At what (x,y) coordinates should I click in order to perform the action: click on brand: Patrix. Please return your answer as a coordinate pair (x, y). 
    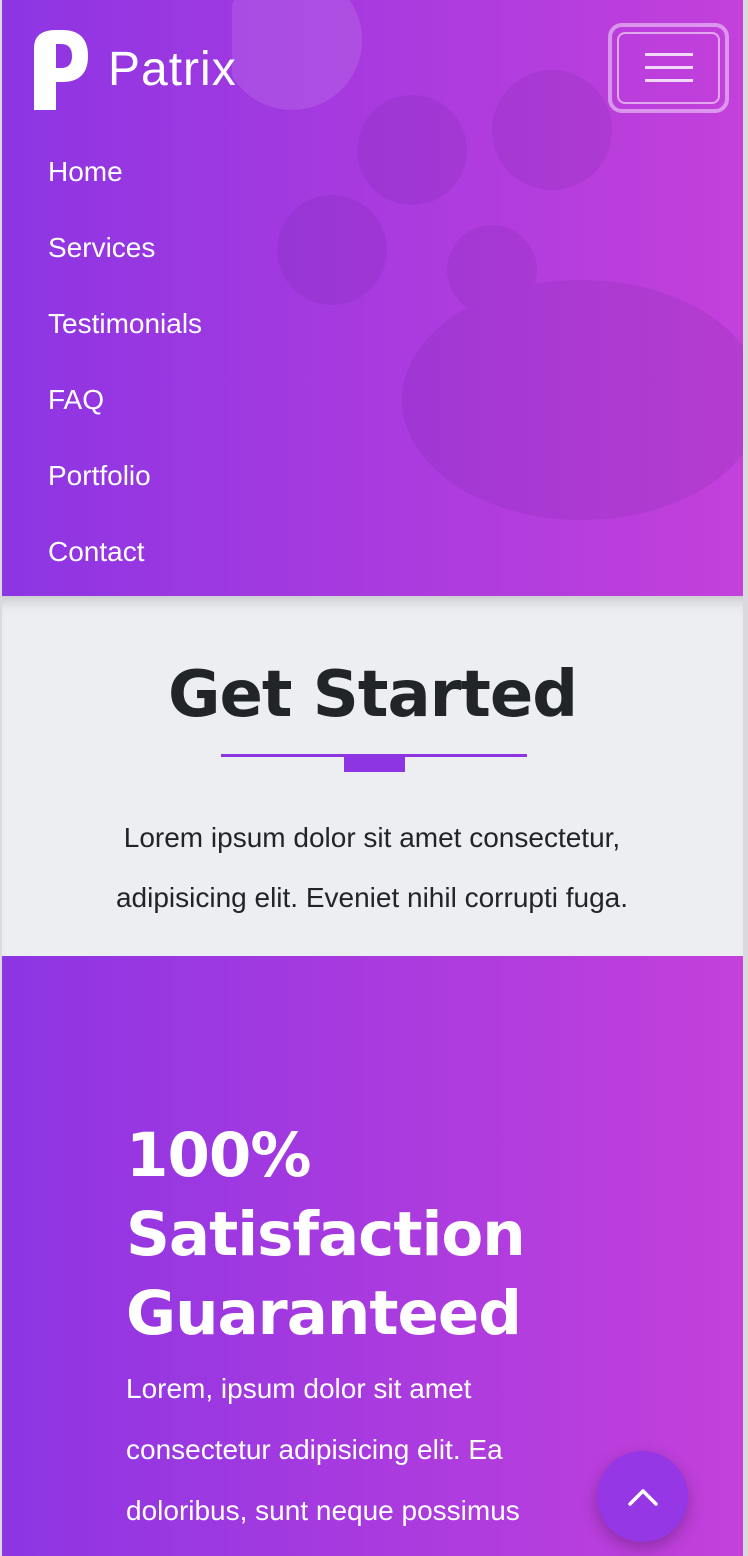
    Looking at the image, I should click on (133, 69).